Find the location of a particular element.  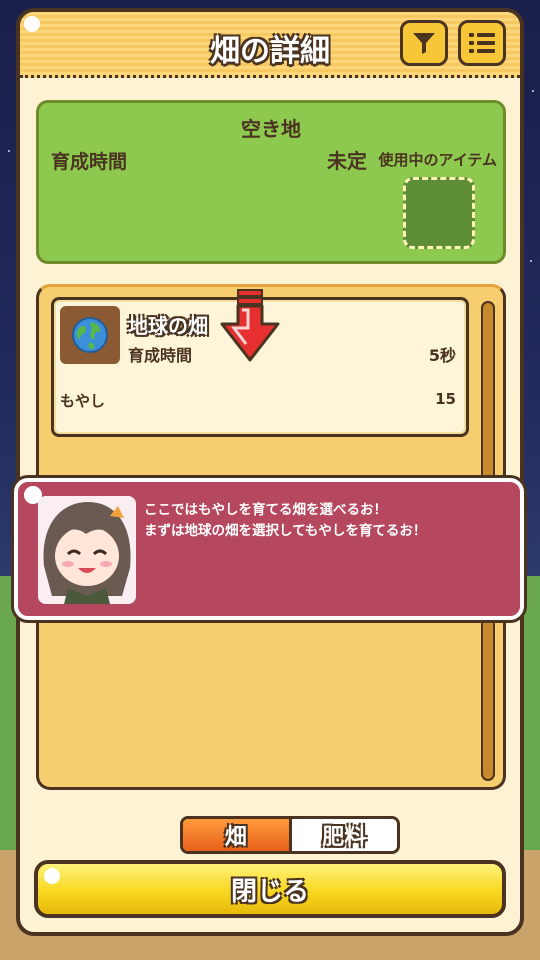

character-face-icon is located at coordinates (87, 550).